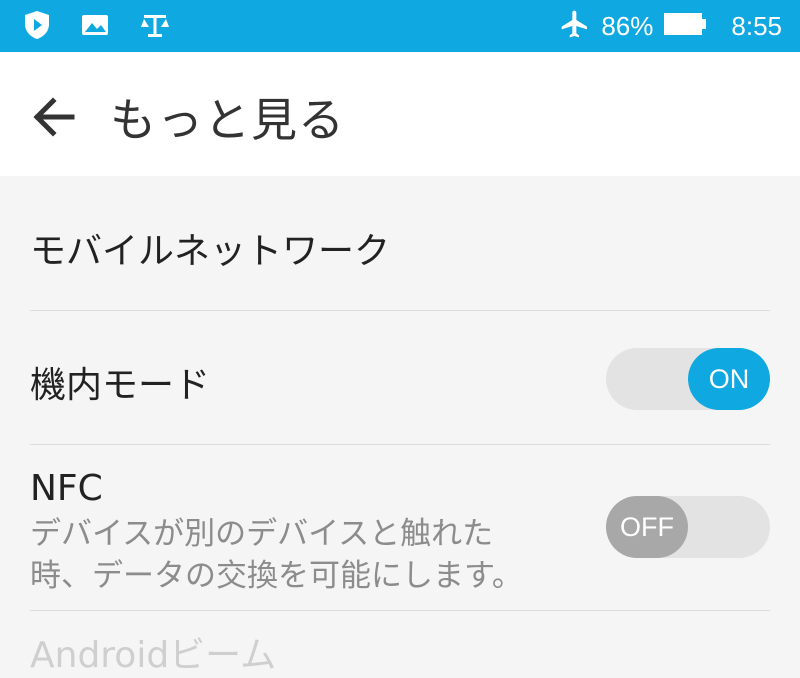 This screenshot has width=800, height=678. What do you see at coordinates (400, 248) in the screenshot?
I see `mobile-network-item: モバイルネットワーク` at bounding box center [400, 248].